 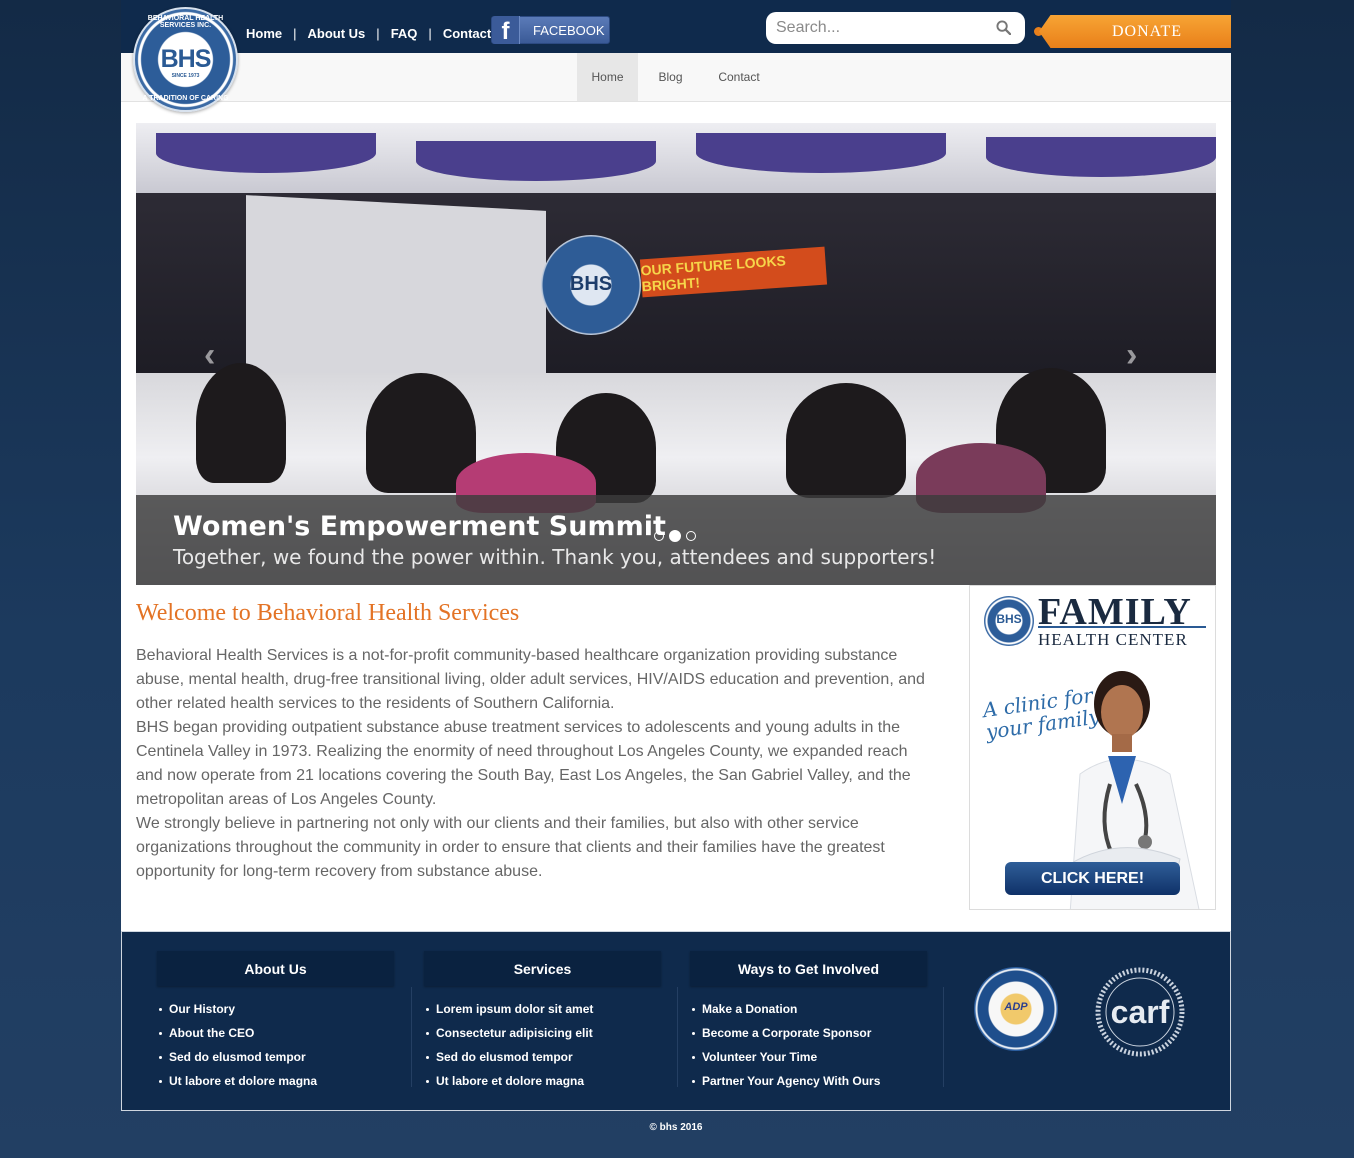 What do you see at coordinates (275, 1009) in the screenshot?
I see `footer-link: Our History` at bounding box center [275, 1009].